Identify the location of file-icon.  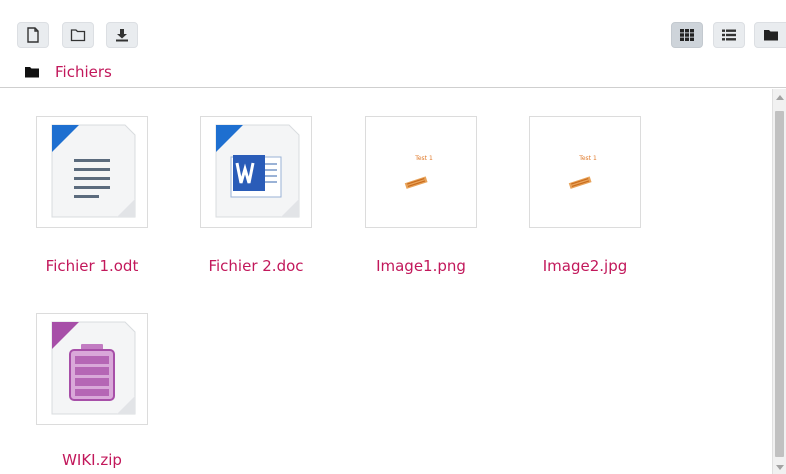
(33, 35).